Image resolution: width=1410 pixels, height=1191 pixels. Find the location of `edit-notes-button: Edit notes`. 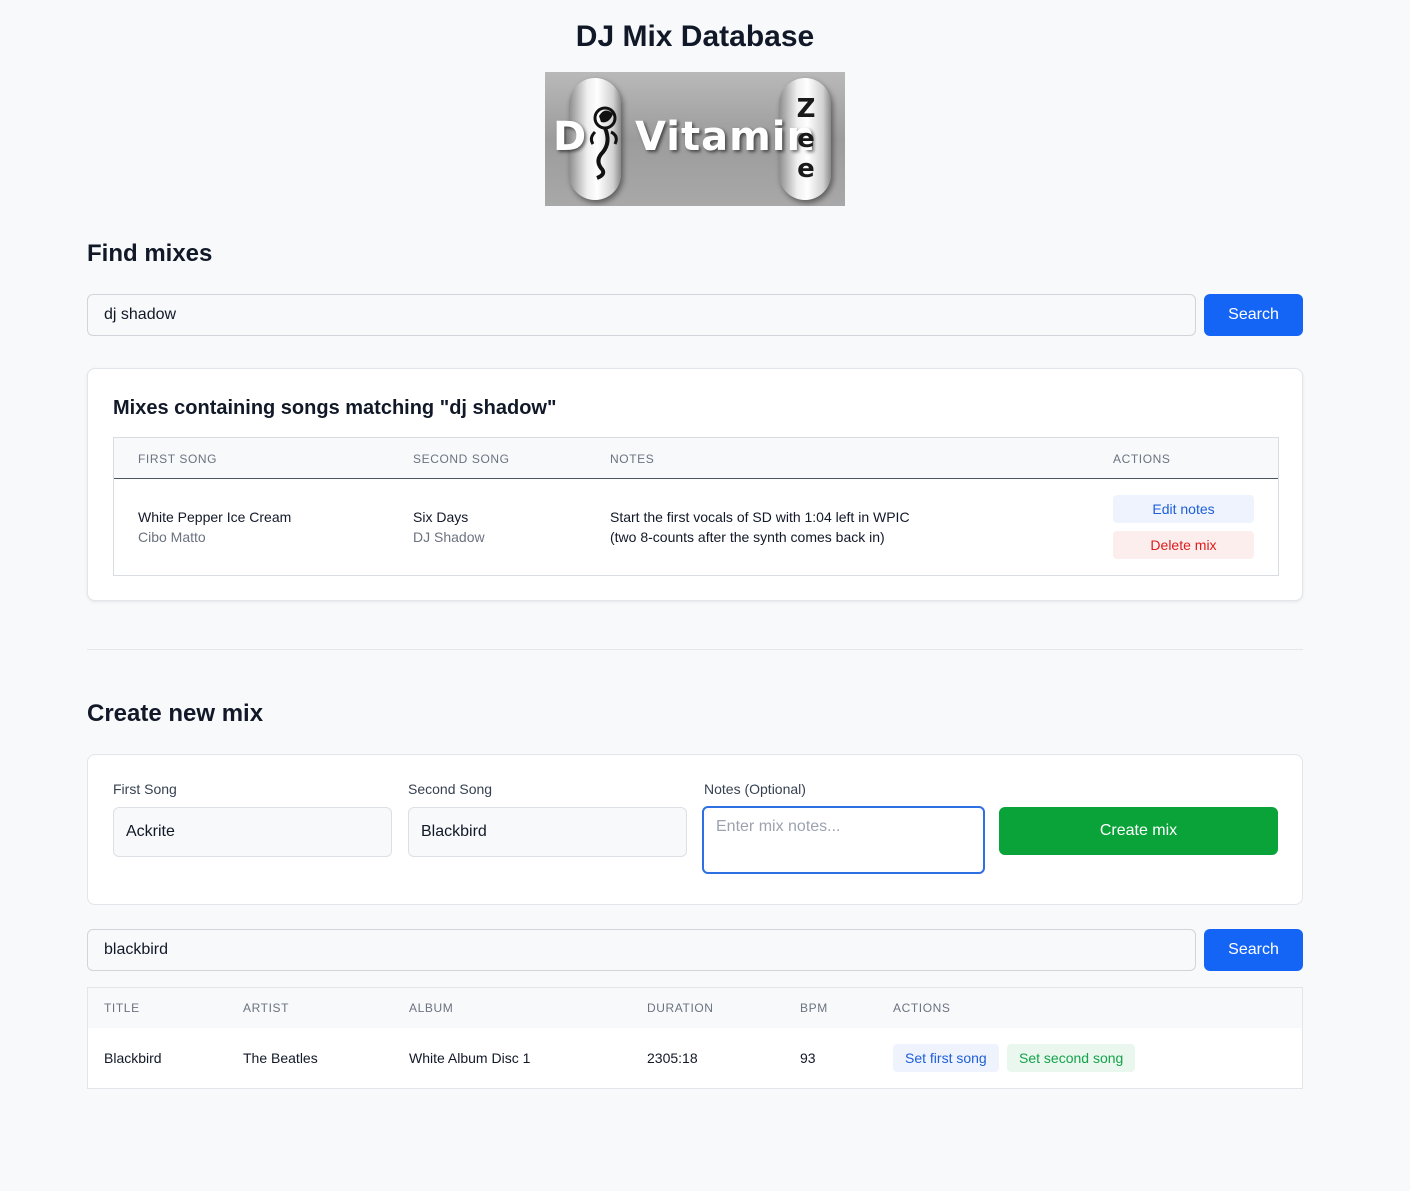

edit-notes-button: Edit notes is located at coordinates (1183, 509).